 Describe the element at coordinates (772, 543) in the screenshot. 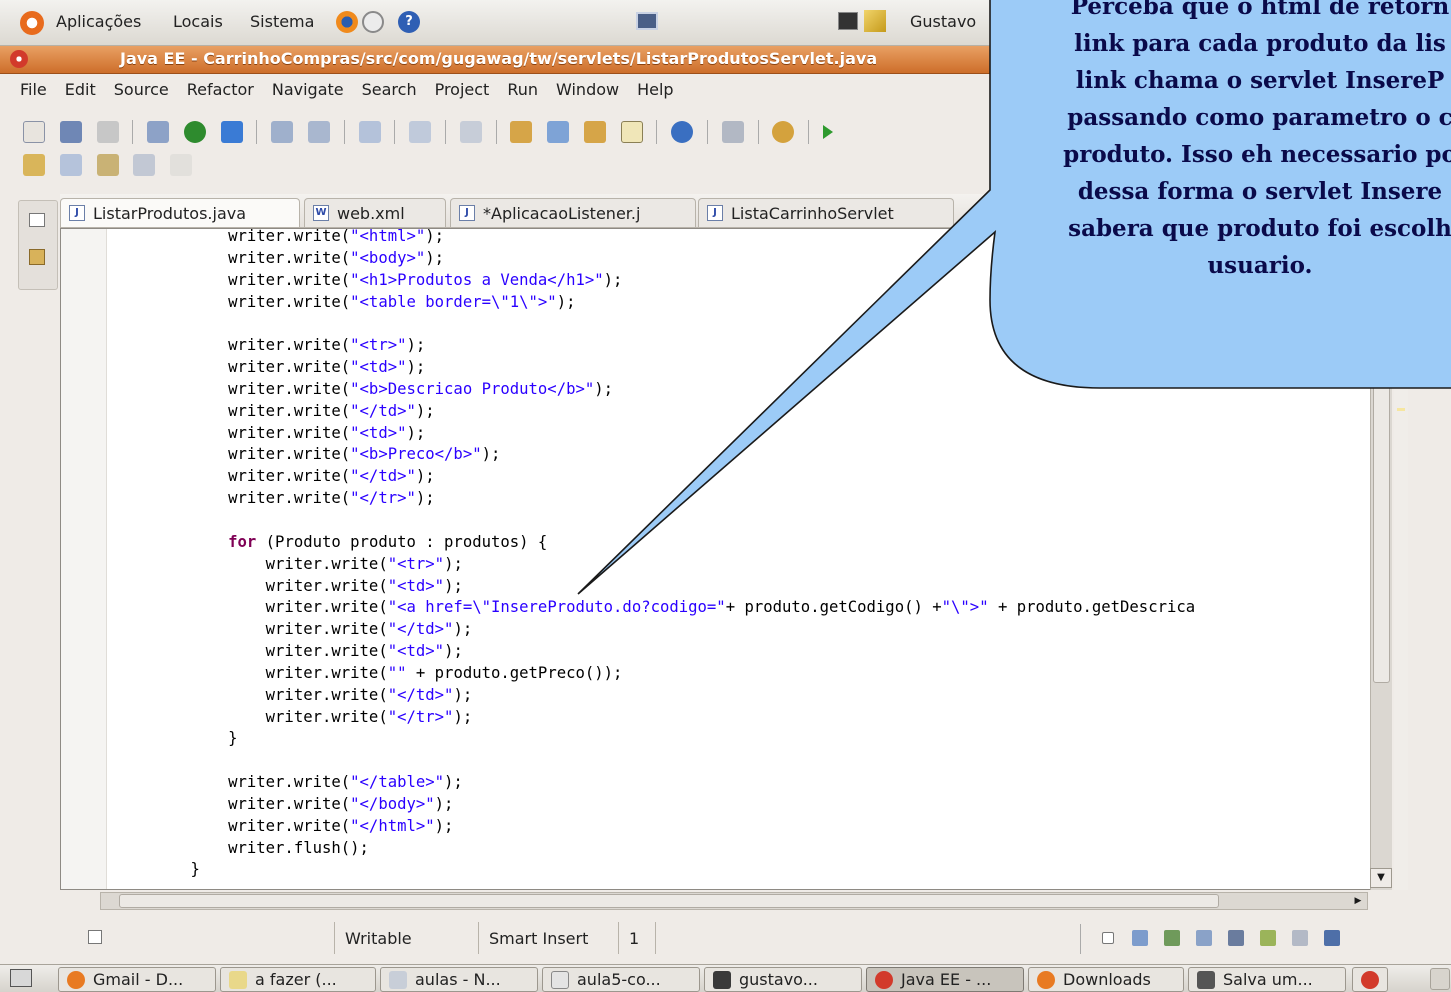

I see `code-line: for (Produto produto : produtos) {` at that location.